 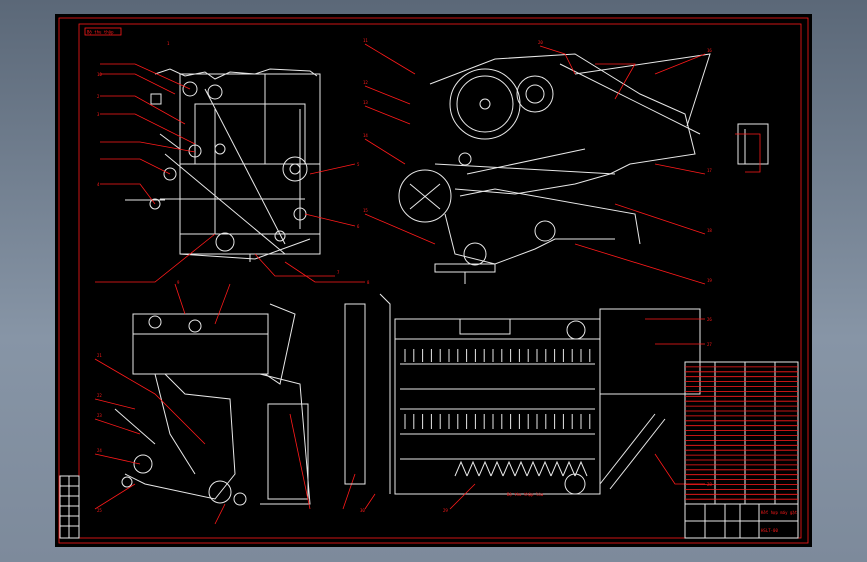 I want to click on leader-label-4: 4, so click(x=98, y=184).